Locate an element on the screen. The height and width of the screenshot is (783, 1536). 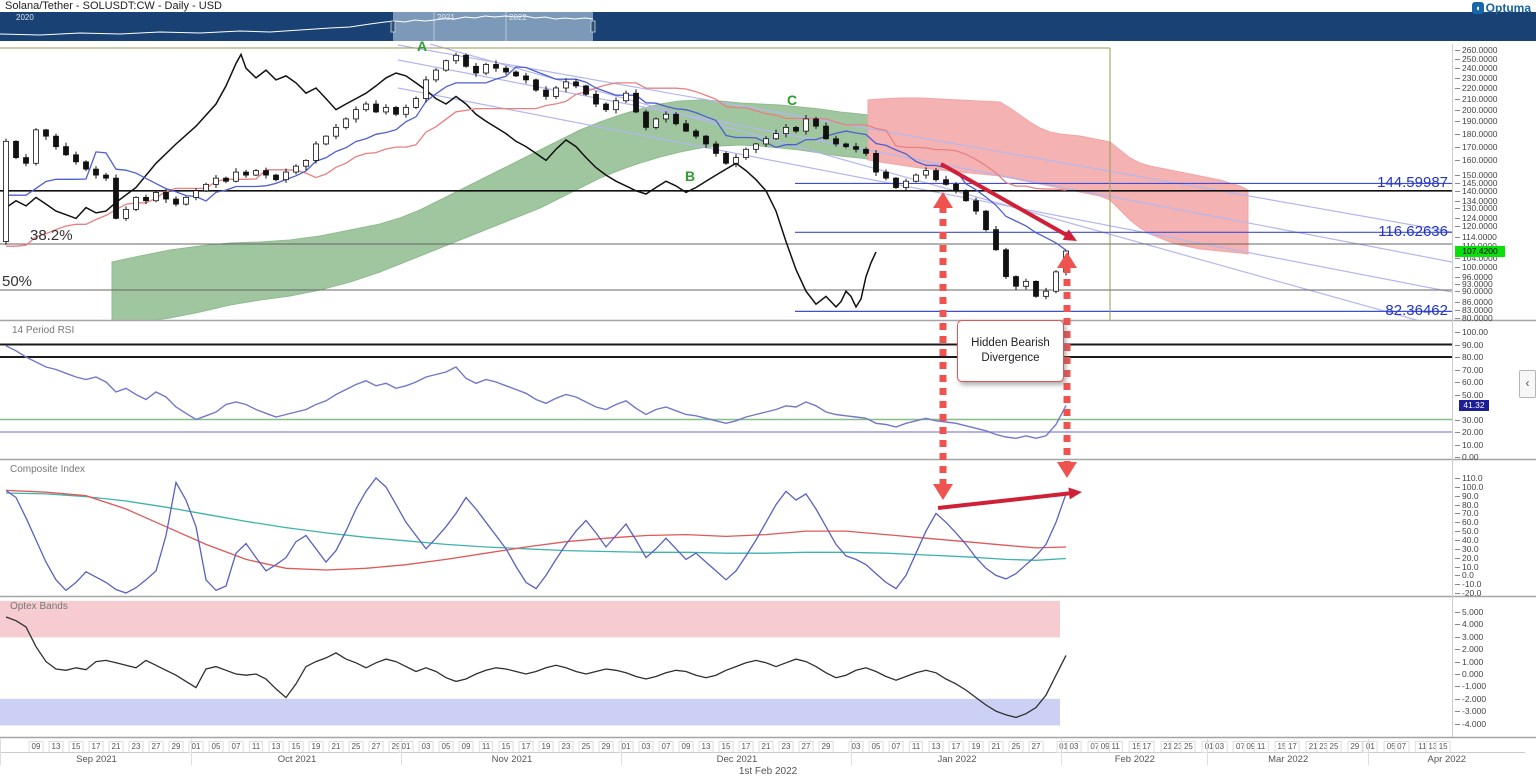
rsi-pane is located at coordinates (726, 391).